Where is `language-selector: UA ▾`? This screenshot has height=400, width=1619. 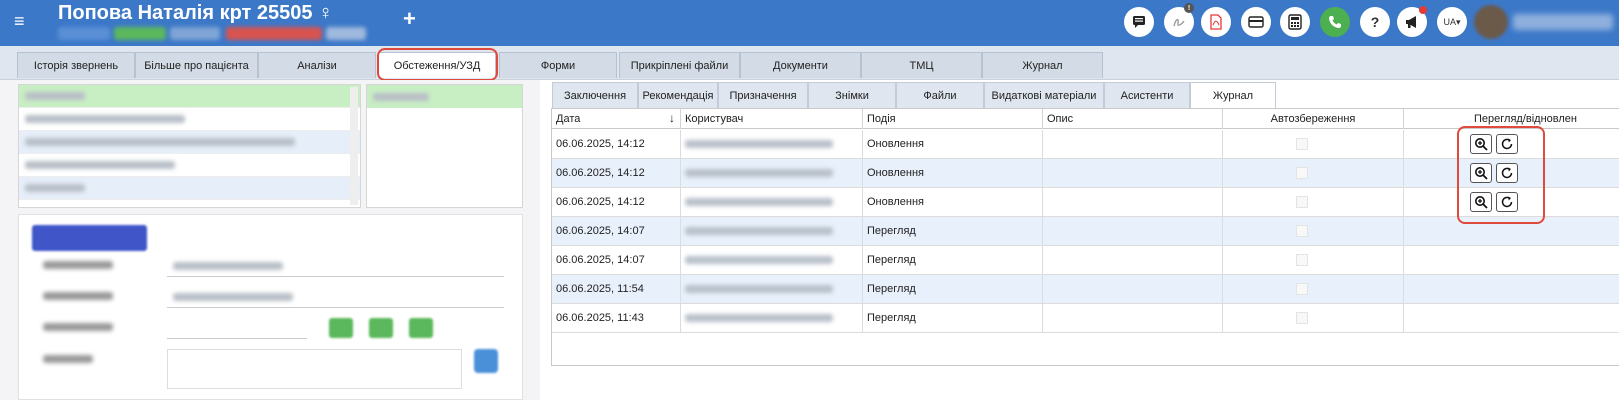 language-selector: UA ▾ is located at coordinates (1452, 22).